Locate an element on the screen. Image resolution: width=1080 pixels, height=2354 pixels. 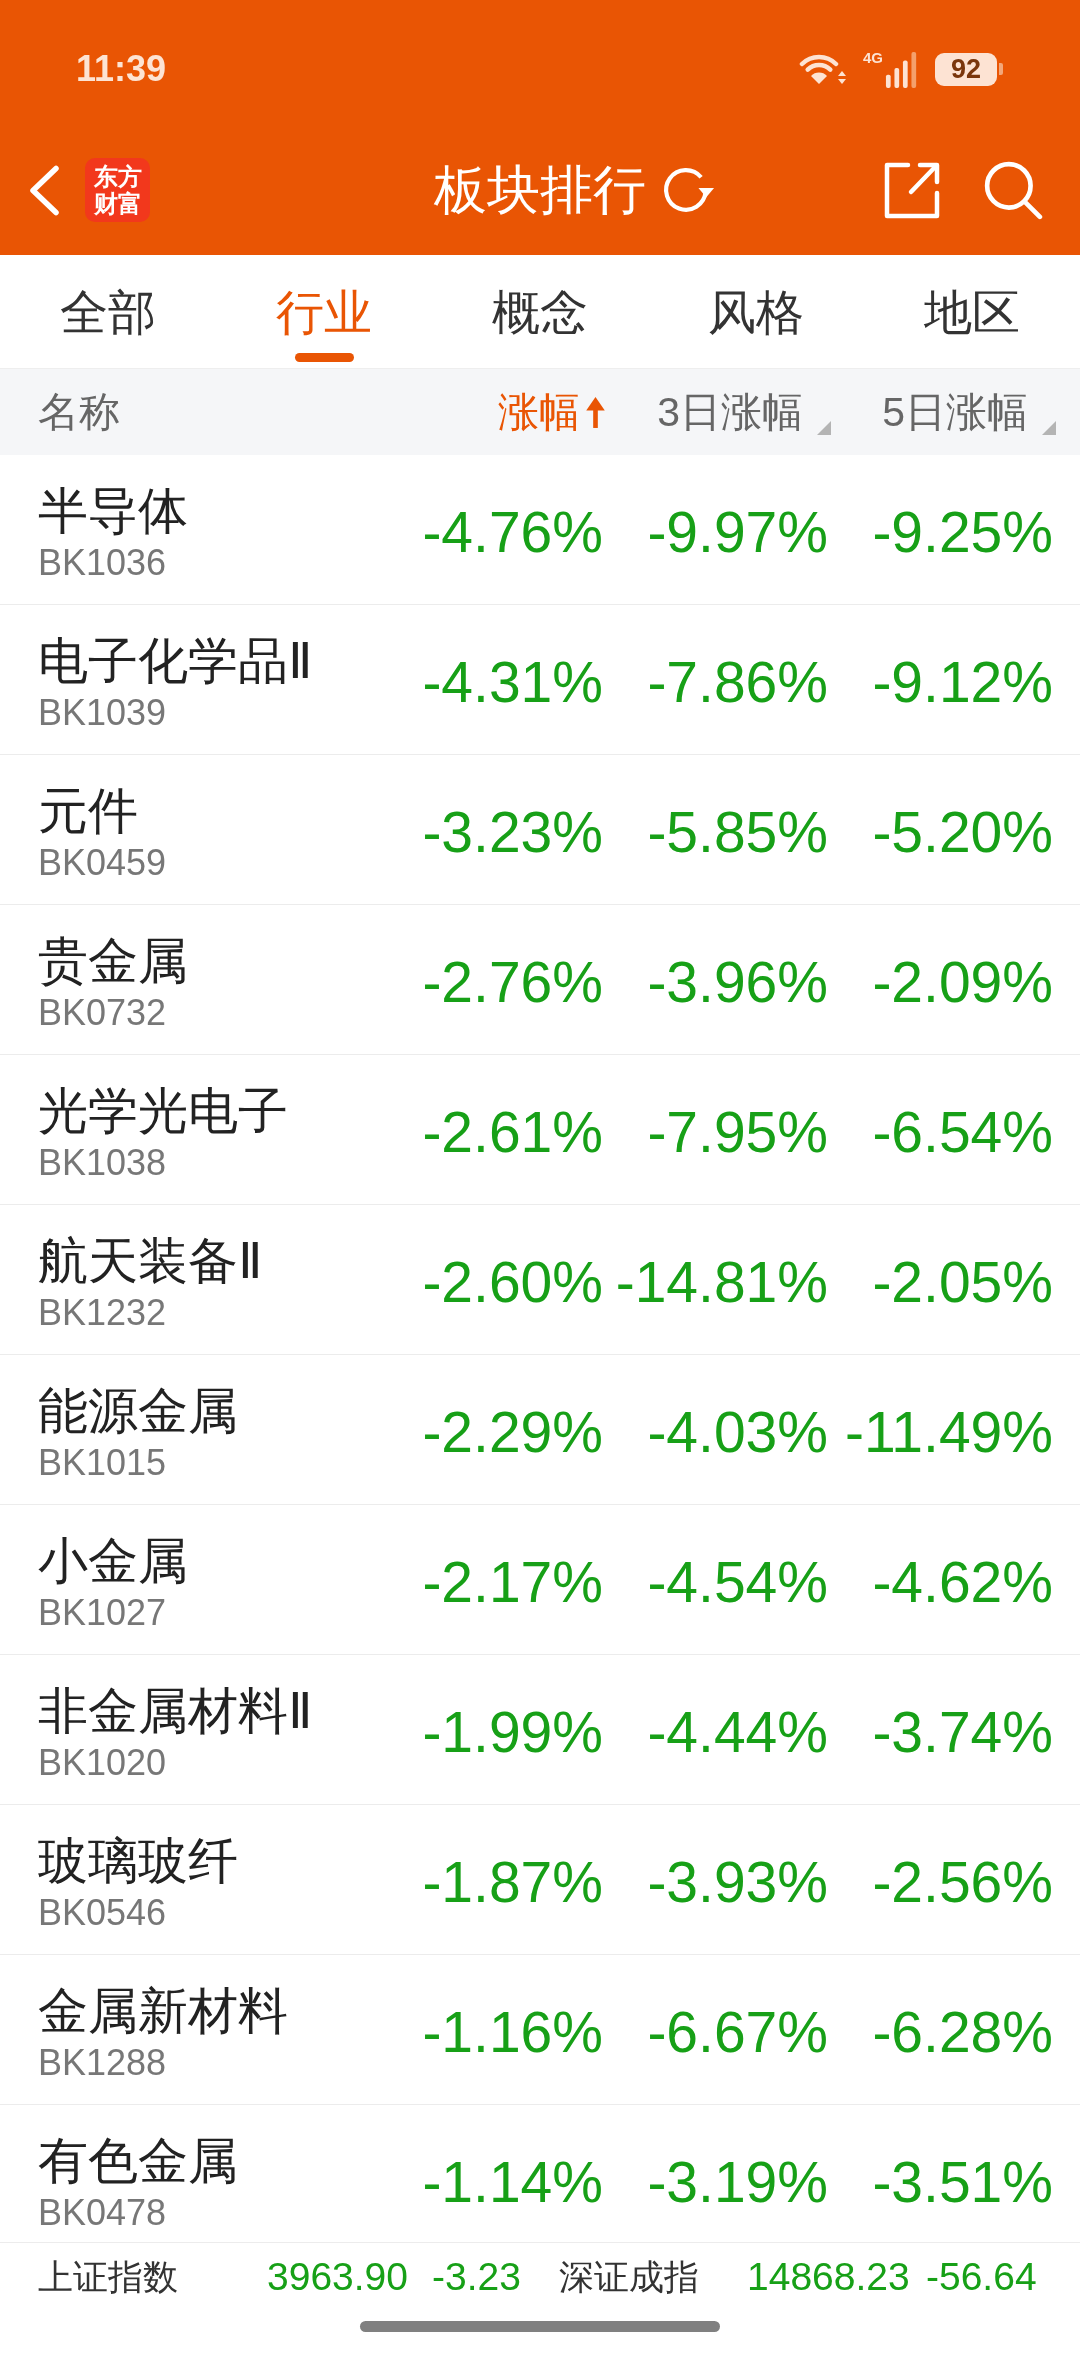
sector-name: 航天装备Ⅱ is located at coordinates (150, 1261).